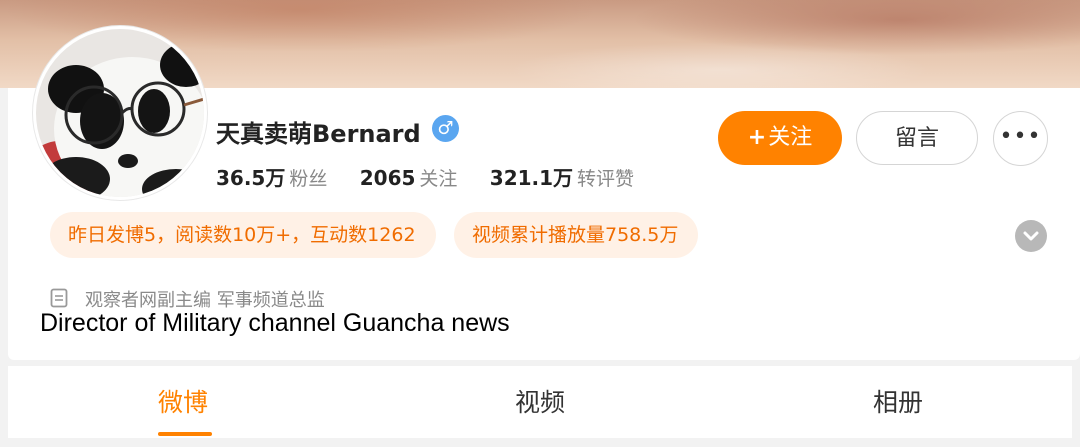  Describe the element at coordinates (898, 401) in the screenshot. I see `tab-album: 相册` at that location.